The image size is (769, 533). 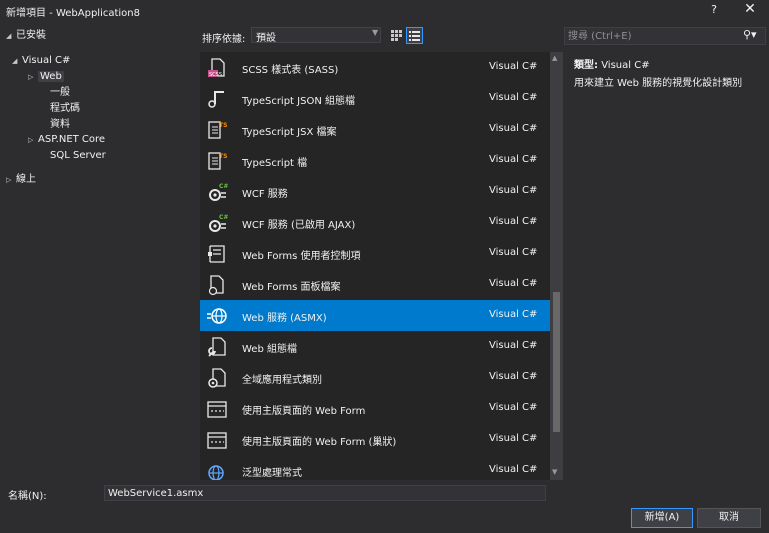 I want to click on template-name: TypeScript JSX 檔案, so click(x=289, y=132).